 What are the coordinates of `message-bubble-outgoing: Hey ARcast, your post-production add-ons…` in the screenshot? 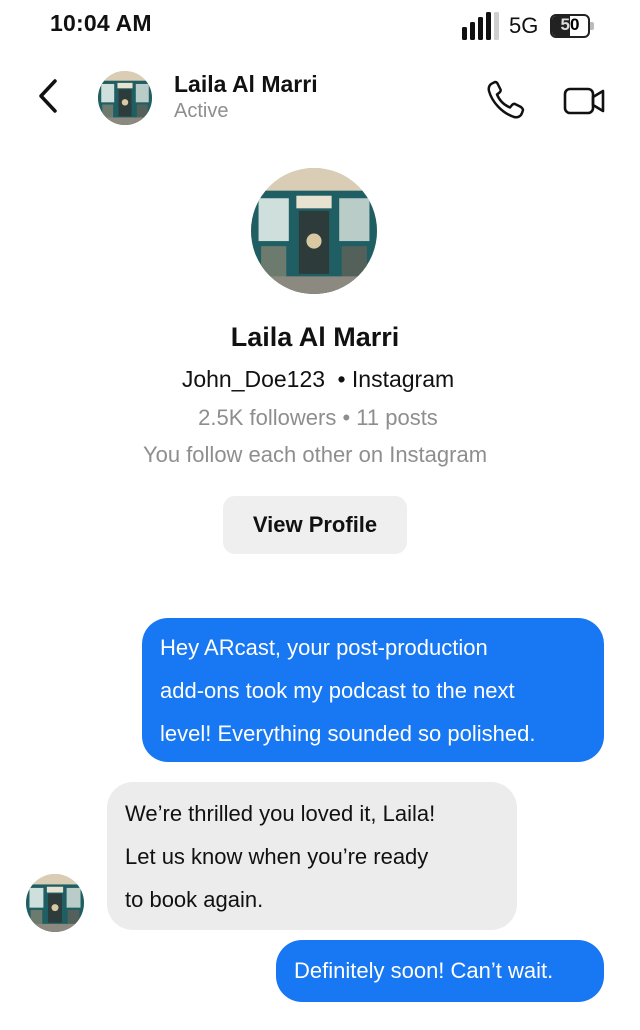 It's located at (373, 690).